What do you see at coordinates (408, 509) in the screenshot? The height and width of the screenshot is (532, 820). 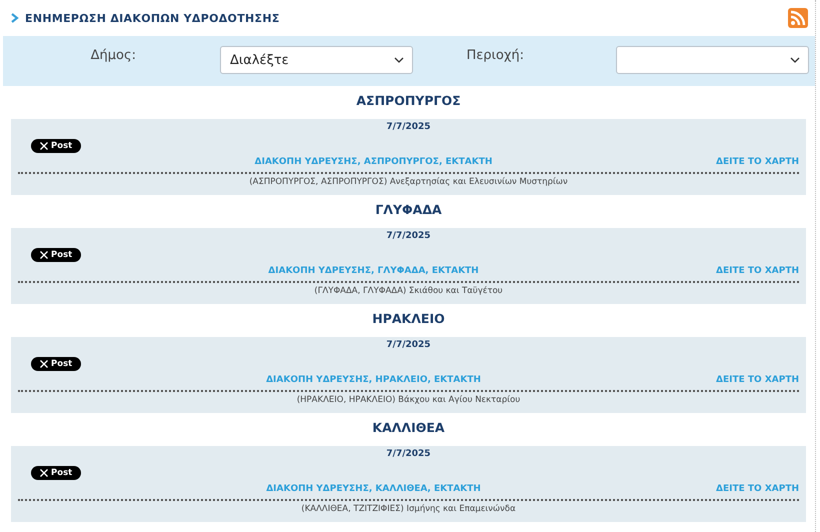 I see `address-text: (ΚΑΛΛΙΘΕΑ, ΤΖΙΤΖΙΦΙΕΣ) Ισμήνης και Επαμεινώνδα` at bounding box center [408, 509].